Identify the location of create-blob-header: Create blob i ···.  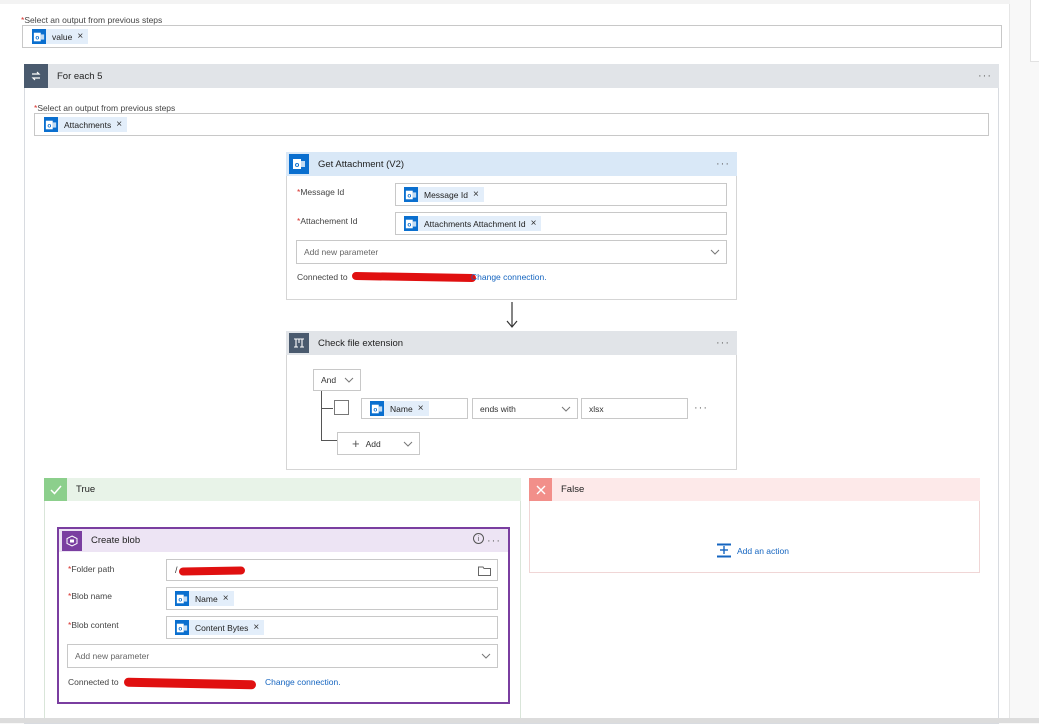
(283, 540).